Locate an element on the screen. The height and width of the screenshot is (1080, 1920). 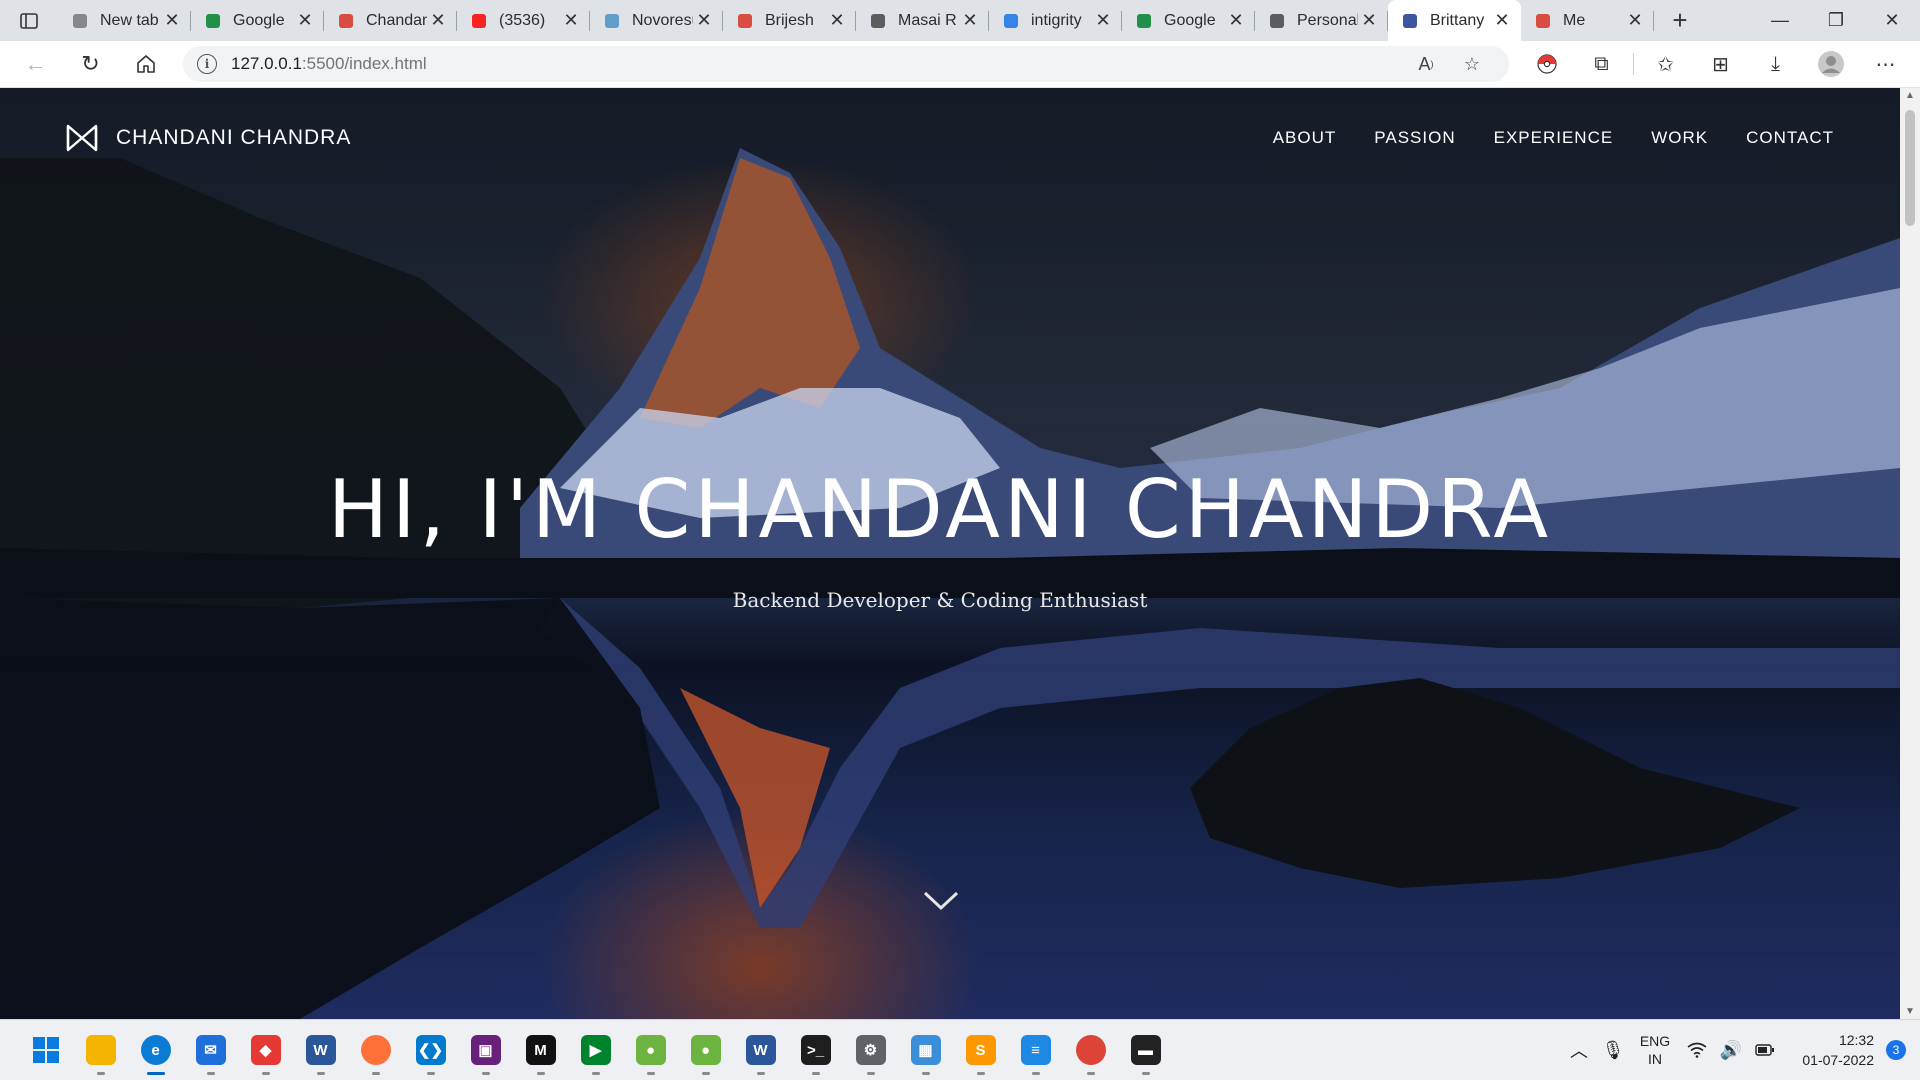
refresh-icon: ↻ is located at coordinates (90, 63).